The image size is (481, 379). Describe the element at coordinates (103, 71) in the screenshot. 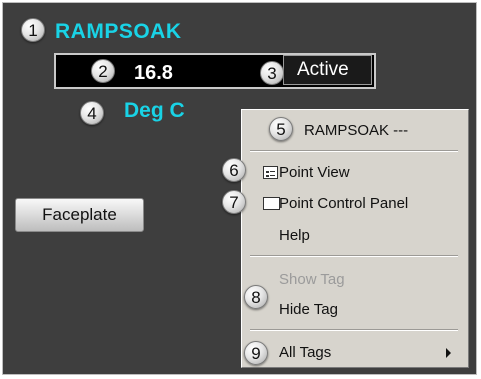

I see `callout-marker: 2` at that location.